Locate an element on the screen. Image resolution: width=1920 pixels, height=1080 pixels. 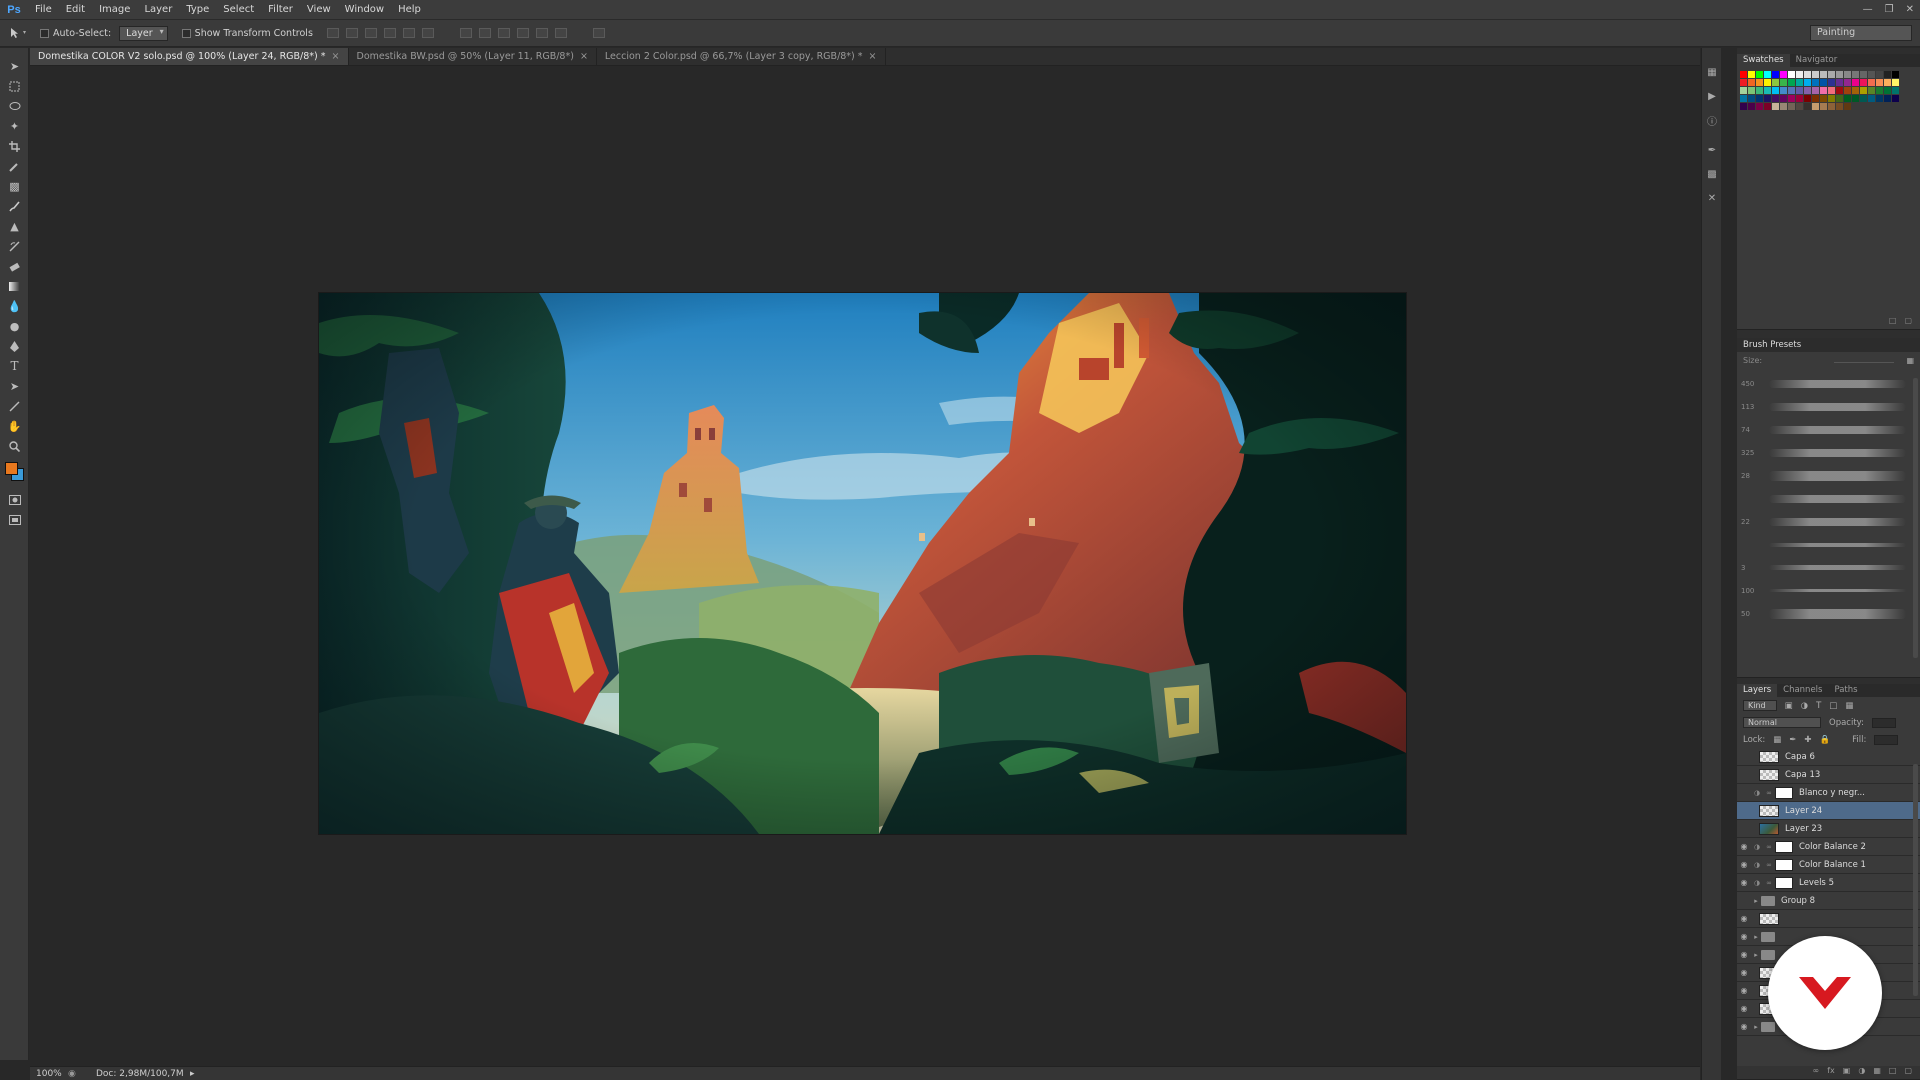
quick-mask-icon is located at coordinates (14, 500).